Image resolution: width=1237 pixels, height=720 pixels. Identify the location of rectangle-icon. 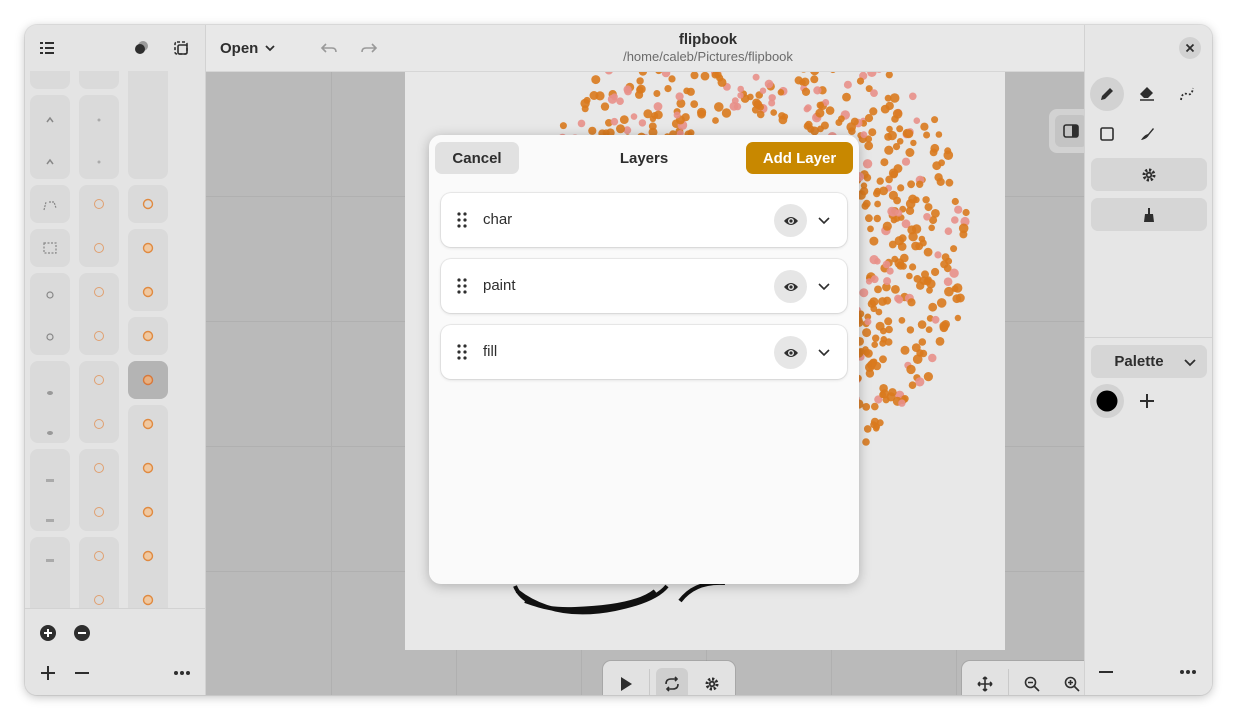
(1107, 134).